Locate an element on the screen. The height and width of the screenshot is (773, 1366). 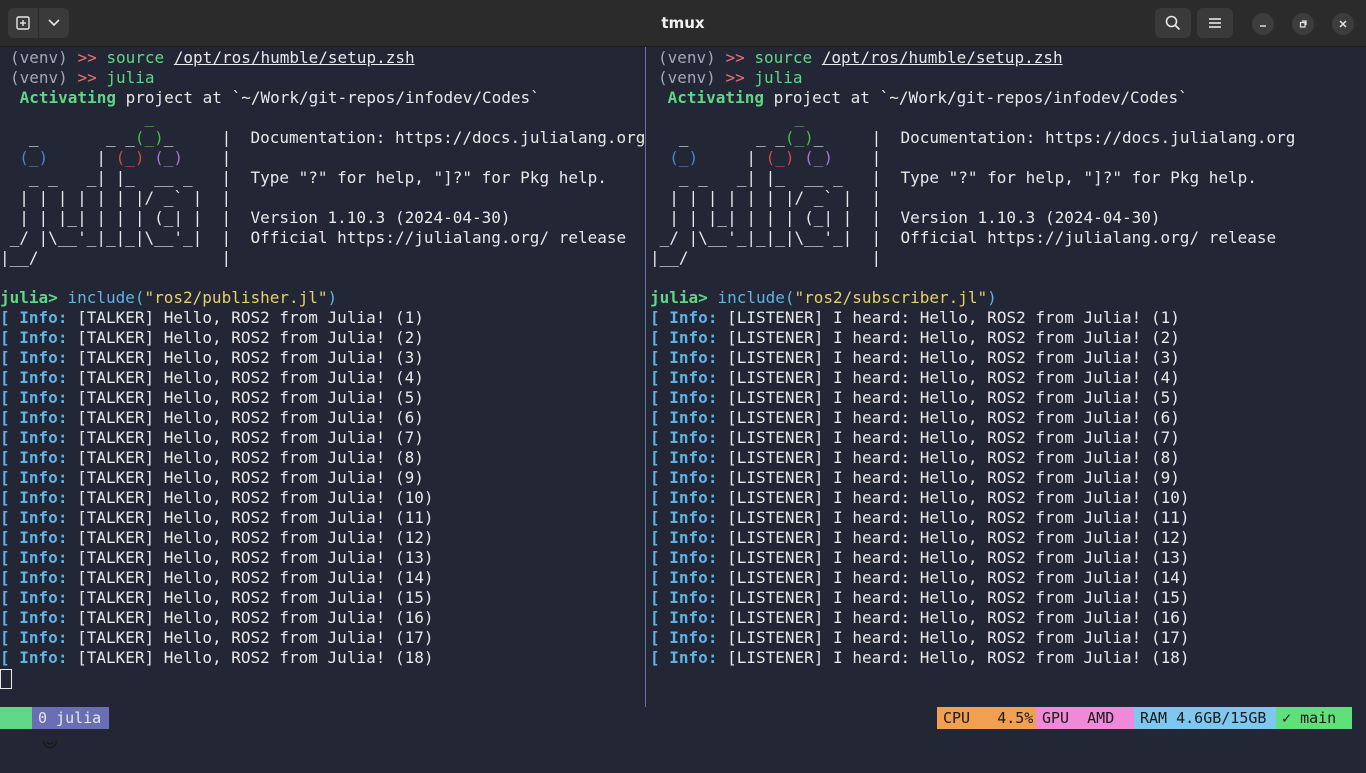
menu-button is located at coordinates (1215, 23).